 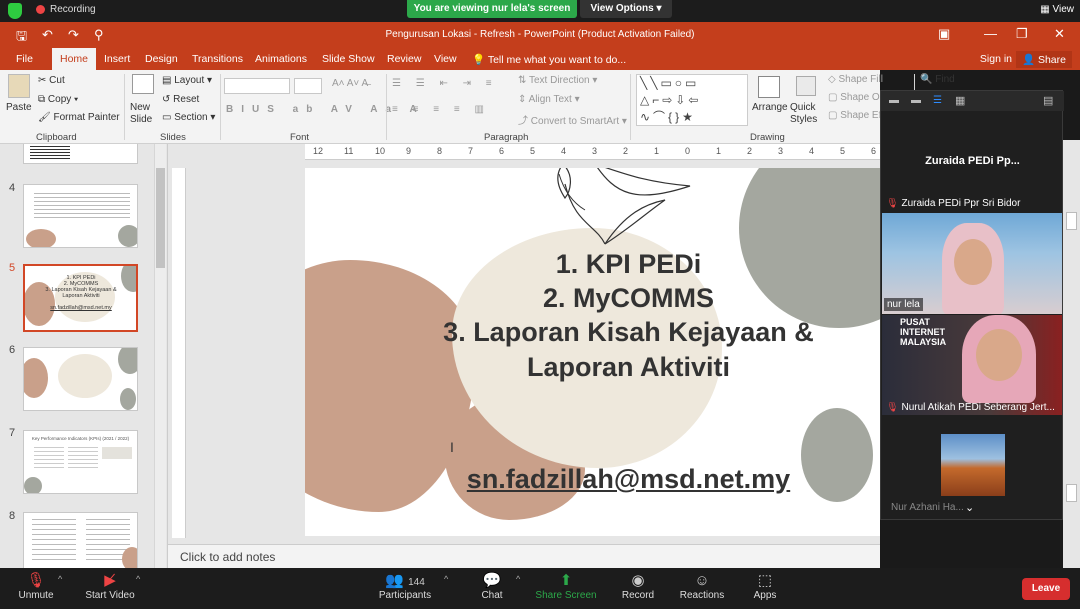 What do you see at coordinates (58, 99) in the screenshot?
I see `copy-button: ⧉ Copy ▾` at bounding box center [58, 99].